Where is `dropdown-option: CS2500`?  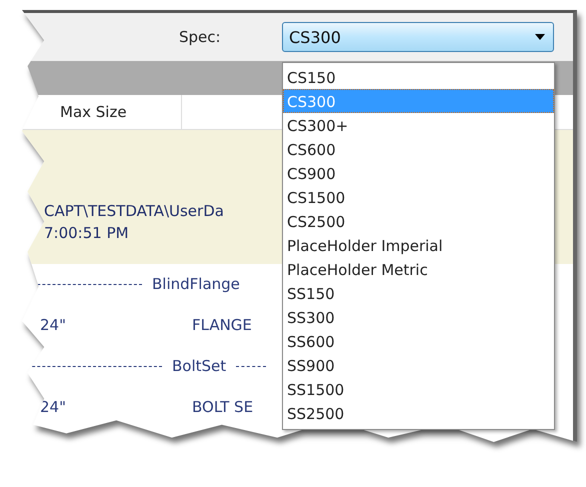 dropdown-option: CS2500 is located at coordinates (418, 221).